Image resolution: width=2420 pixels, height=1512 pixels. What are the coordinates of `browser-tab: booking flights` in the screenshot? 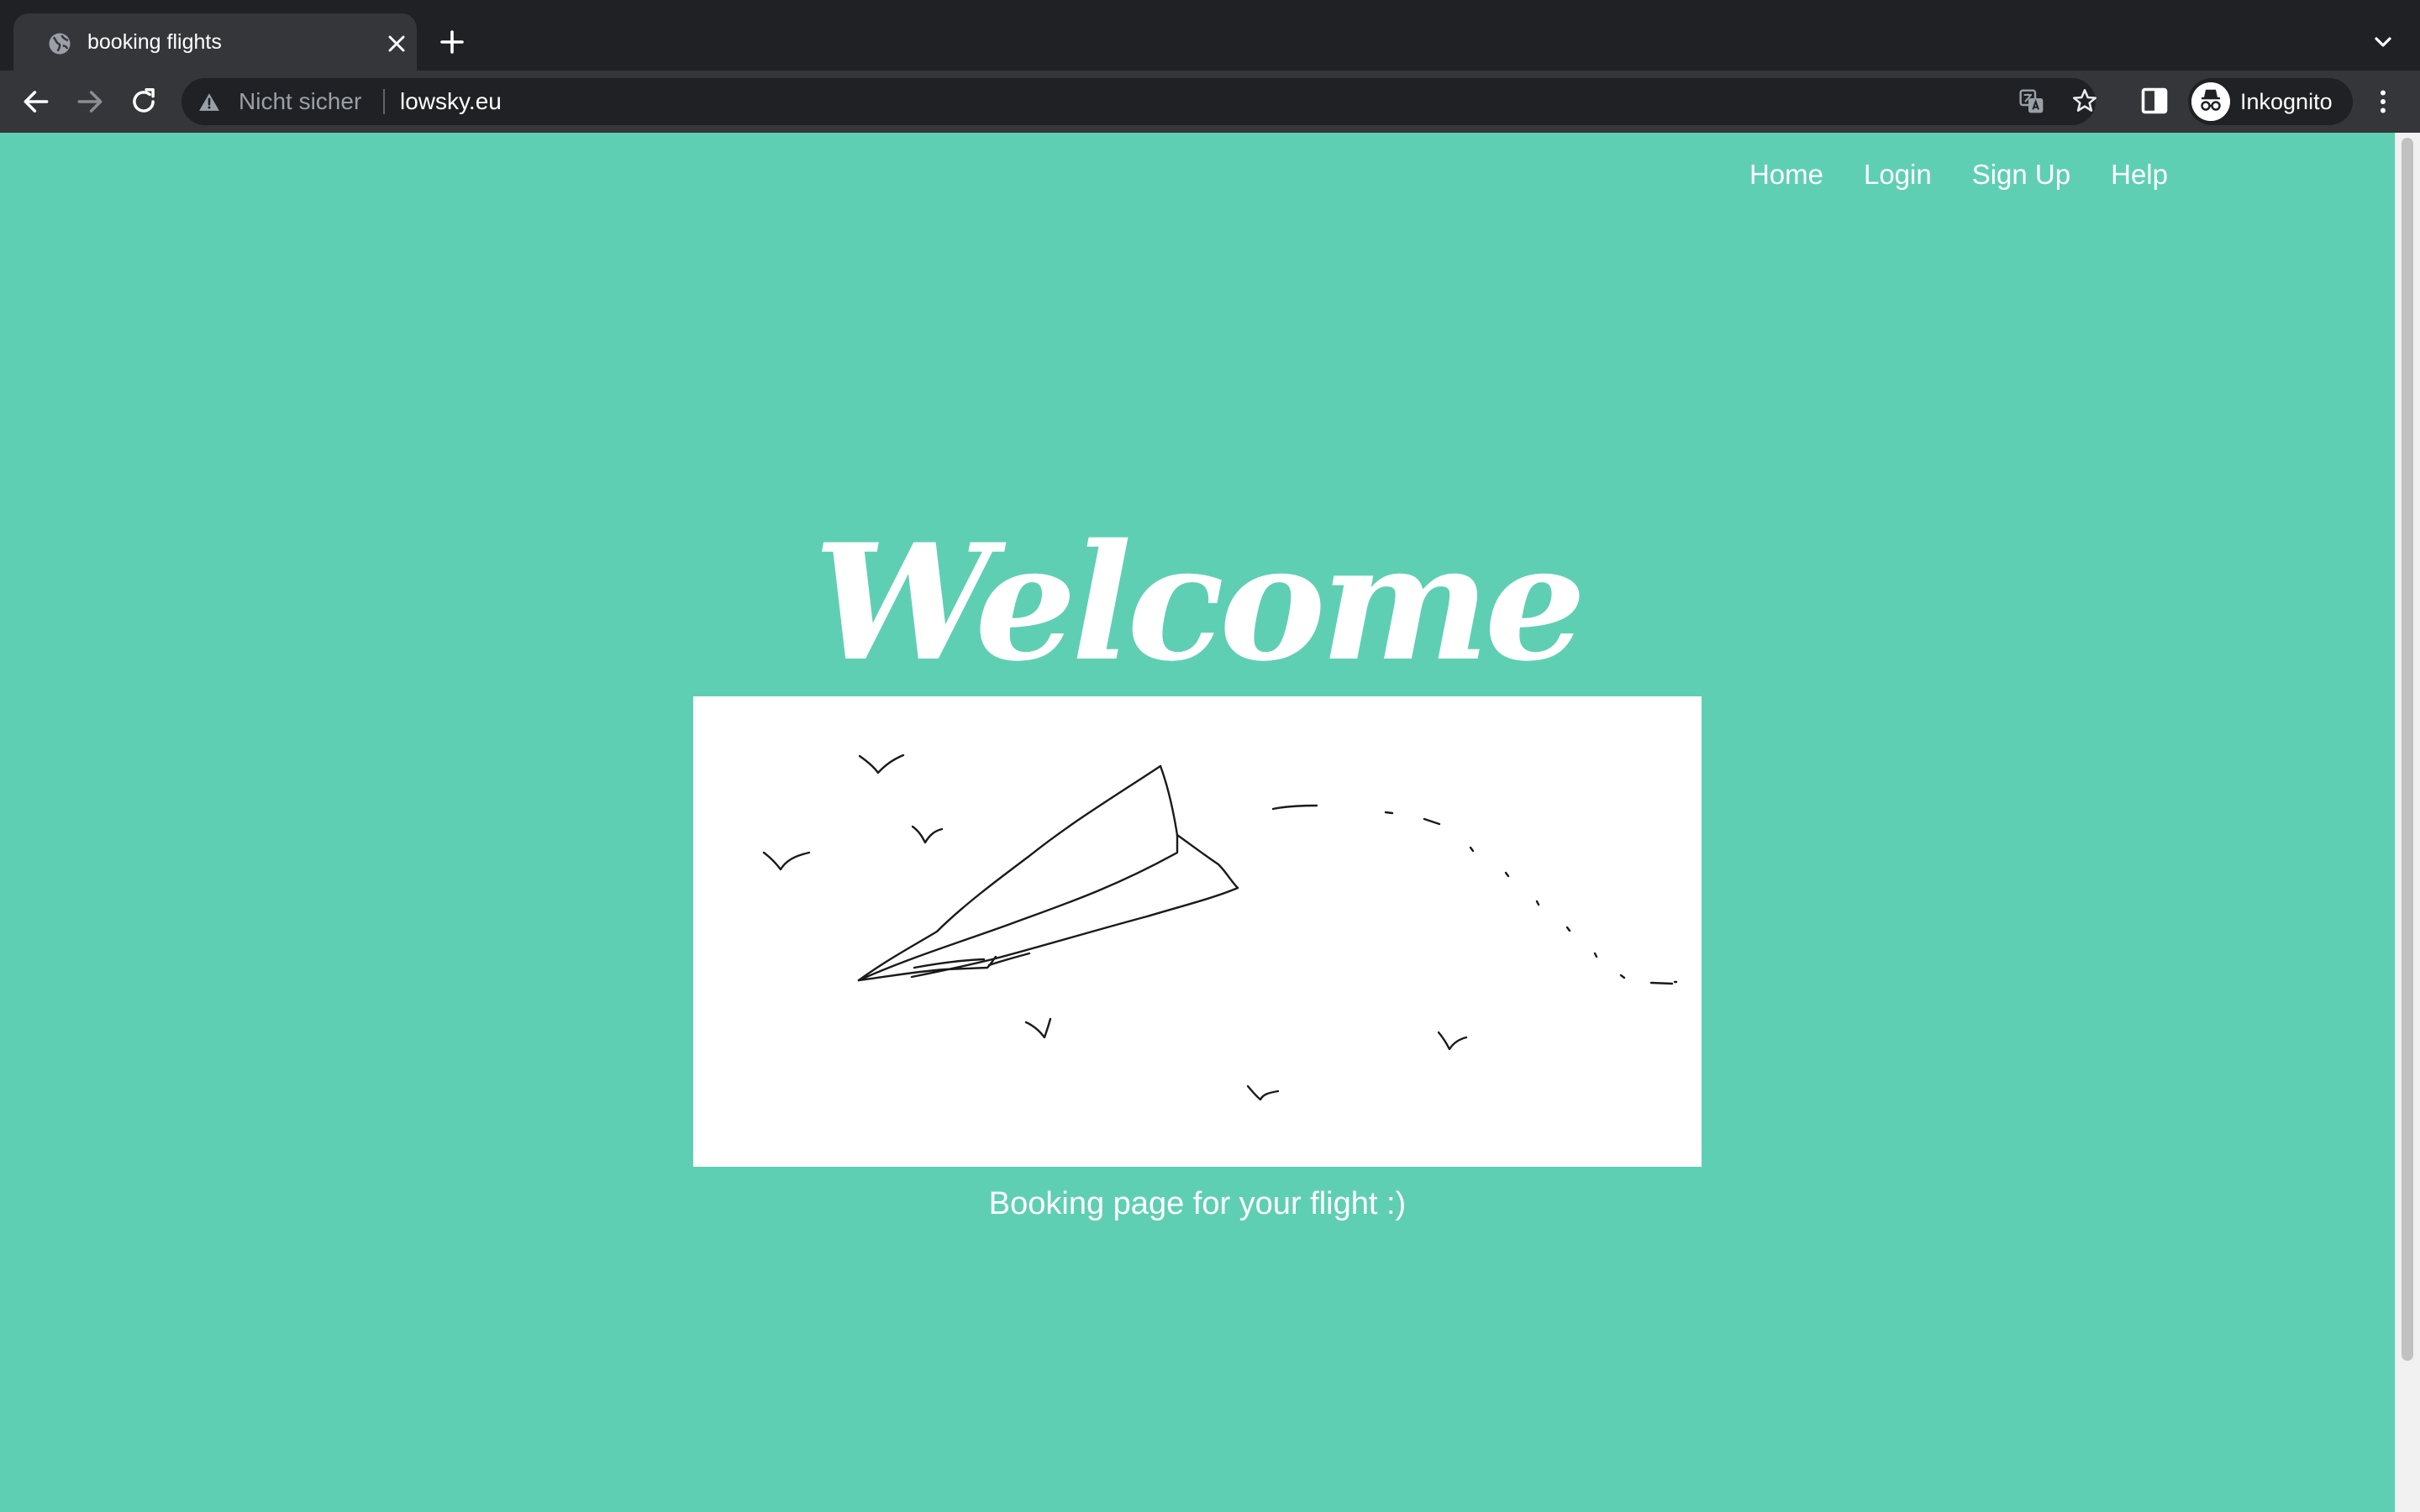 It's located at (215, 42).